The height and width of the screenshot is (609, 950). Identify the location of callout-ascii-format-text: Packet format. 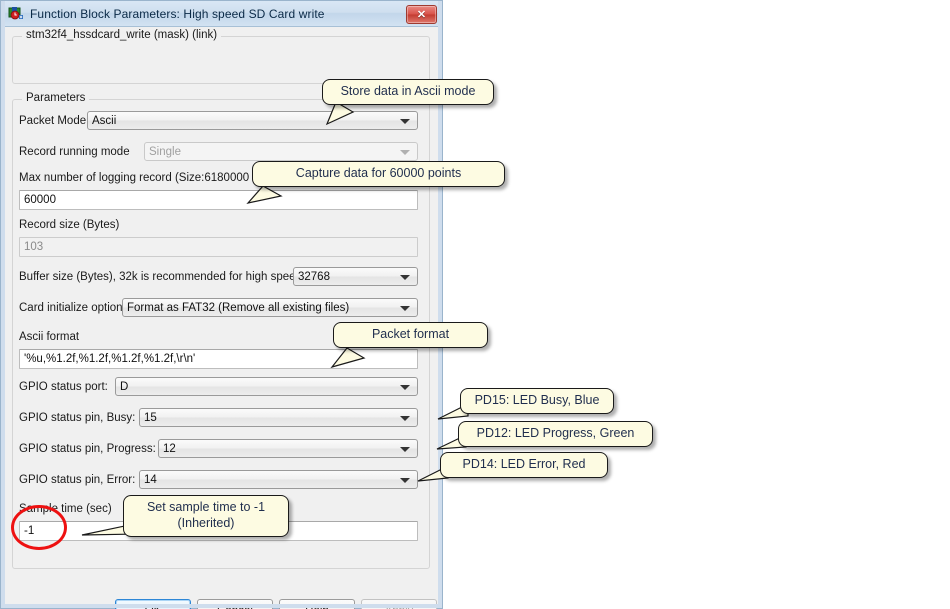
(410, 334).